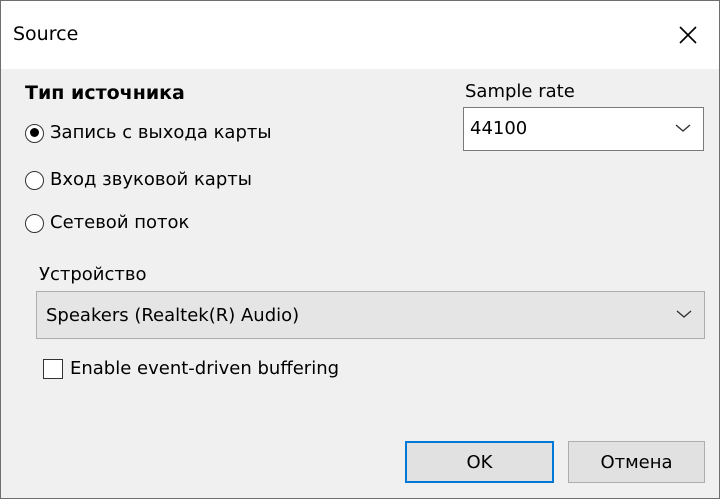  Describe the element at coordinates (53, 369) in the screenshot. I see `event-driven-buffering-checkbox` at that location.